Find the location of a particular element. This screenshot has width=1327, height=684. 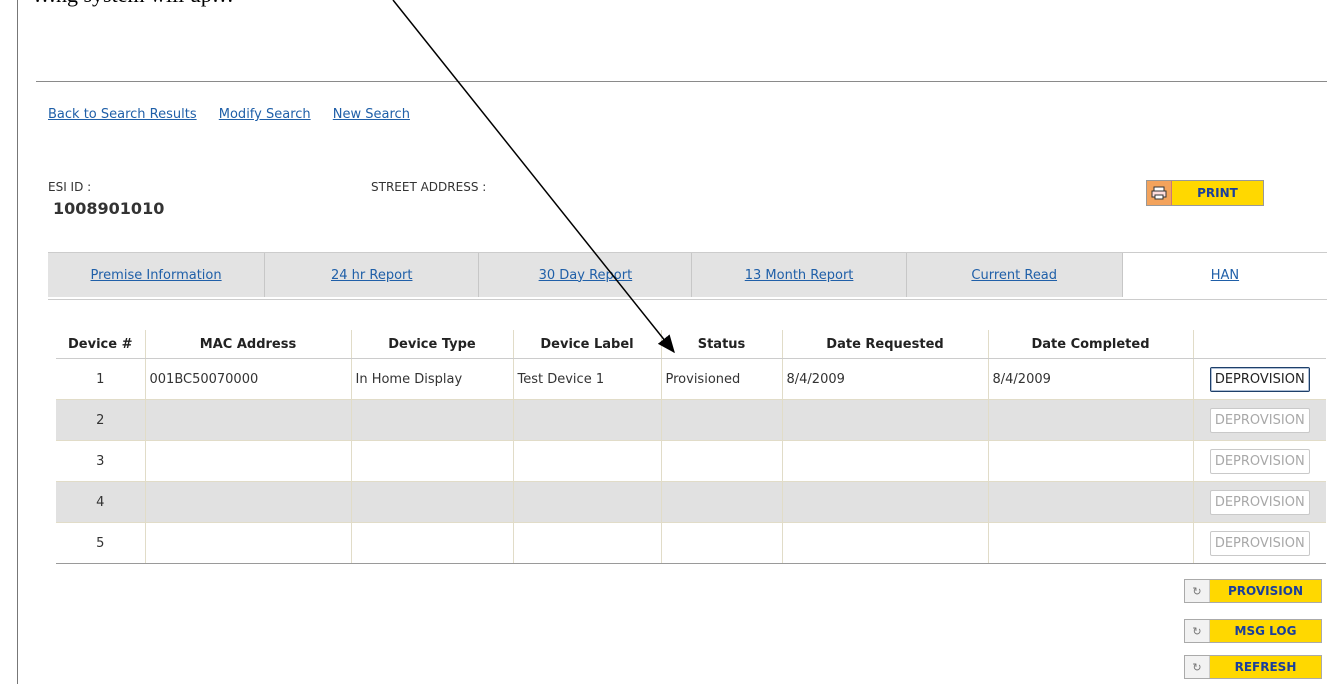

device-type: In Home Display is located at coordinates (431, 379).